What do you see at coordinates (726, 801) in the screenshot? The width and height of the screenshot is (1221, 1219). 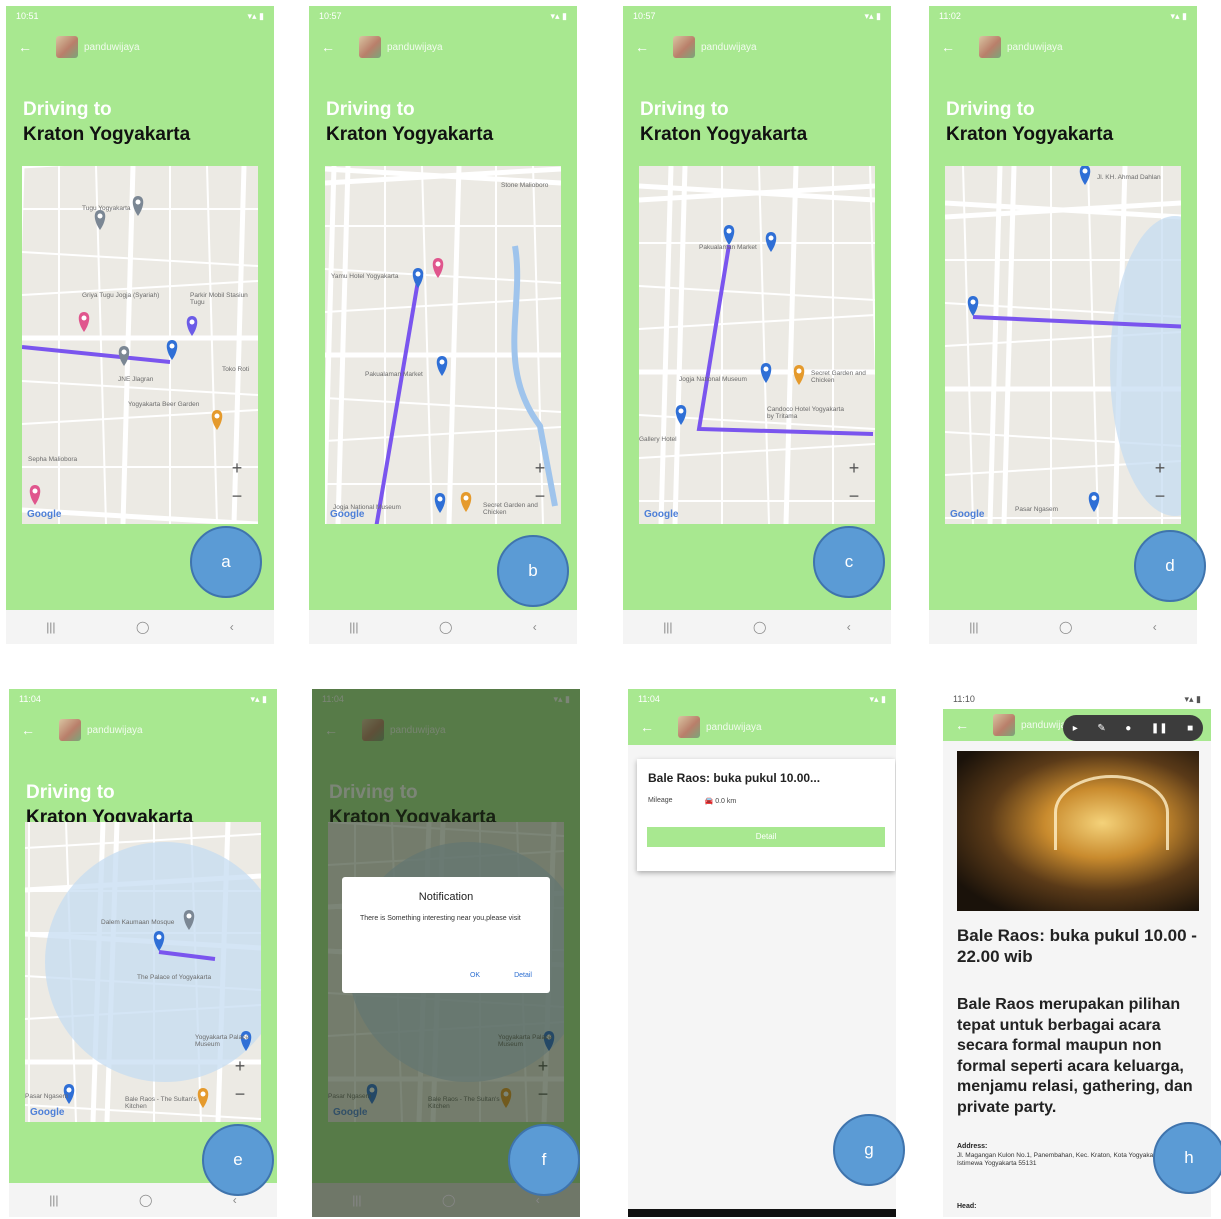 I see `distance-text: 0.0 km` at bounding box center [726, 801].